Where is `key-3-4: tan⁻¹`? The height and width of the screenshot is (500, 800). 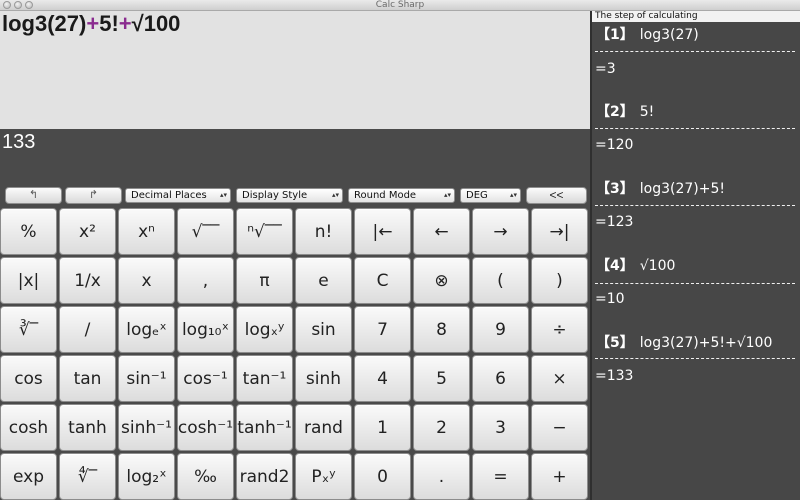 key-3-4: tan⁻¹ is located at coordinates (264, 378).